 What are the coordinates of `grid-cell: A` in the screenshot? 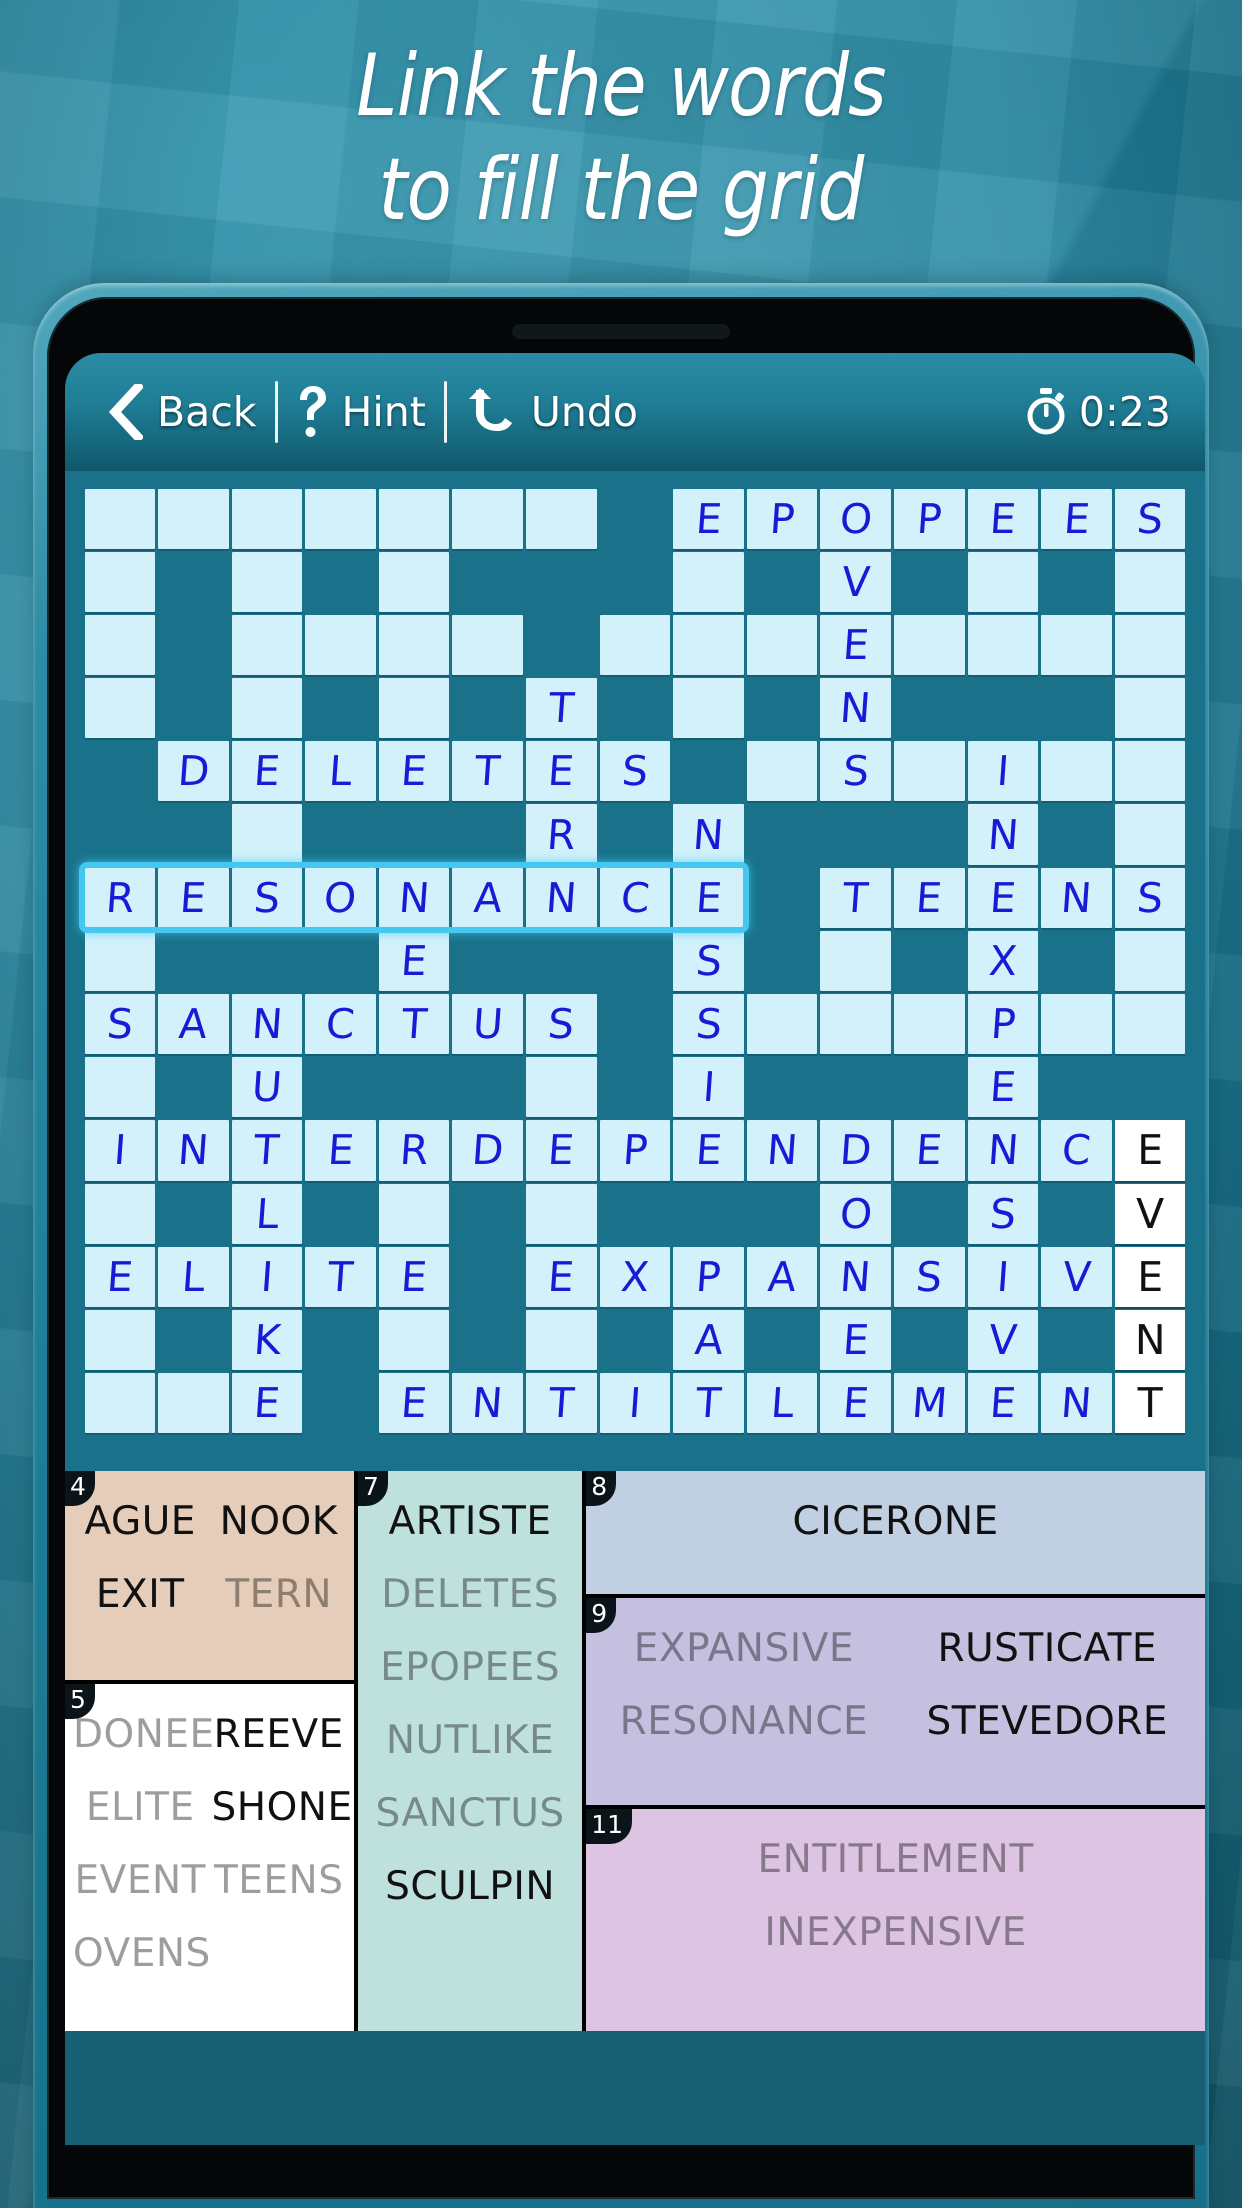 It's located at (488, 897).